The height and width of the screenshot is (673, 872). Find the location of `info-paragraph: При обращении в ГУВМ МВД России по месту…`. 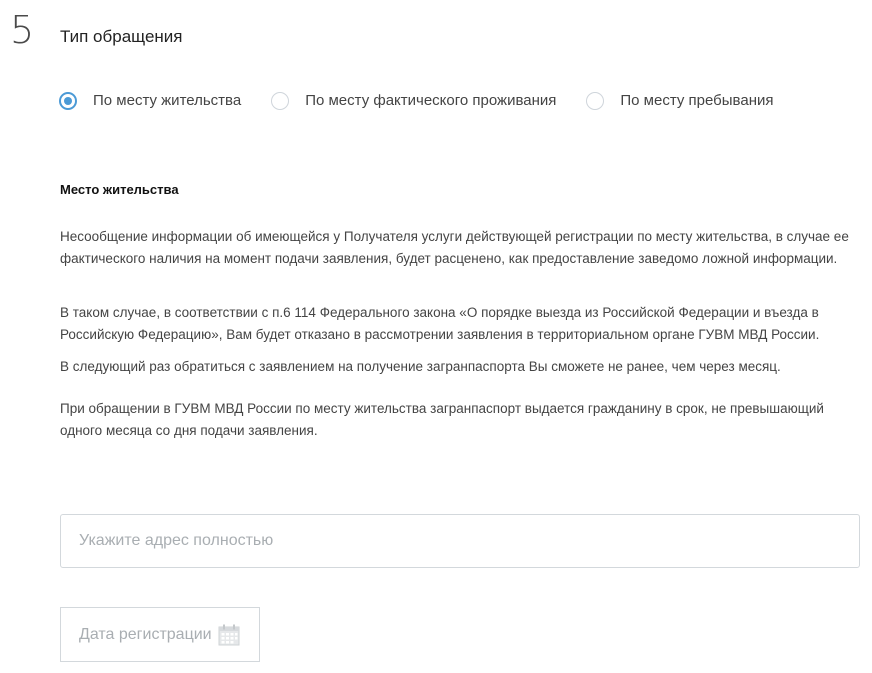

info-paragraph: При обращении в ГУВМ МВД России по месту… is located at coordinates (442, 419).